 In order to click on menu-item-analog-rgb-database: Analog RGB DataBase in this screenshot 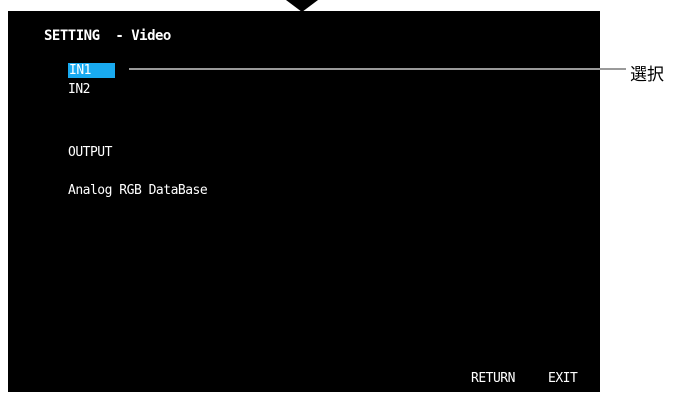, I will do `click(138, 190)`.